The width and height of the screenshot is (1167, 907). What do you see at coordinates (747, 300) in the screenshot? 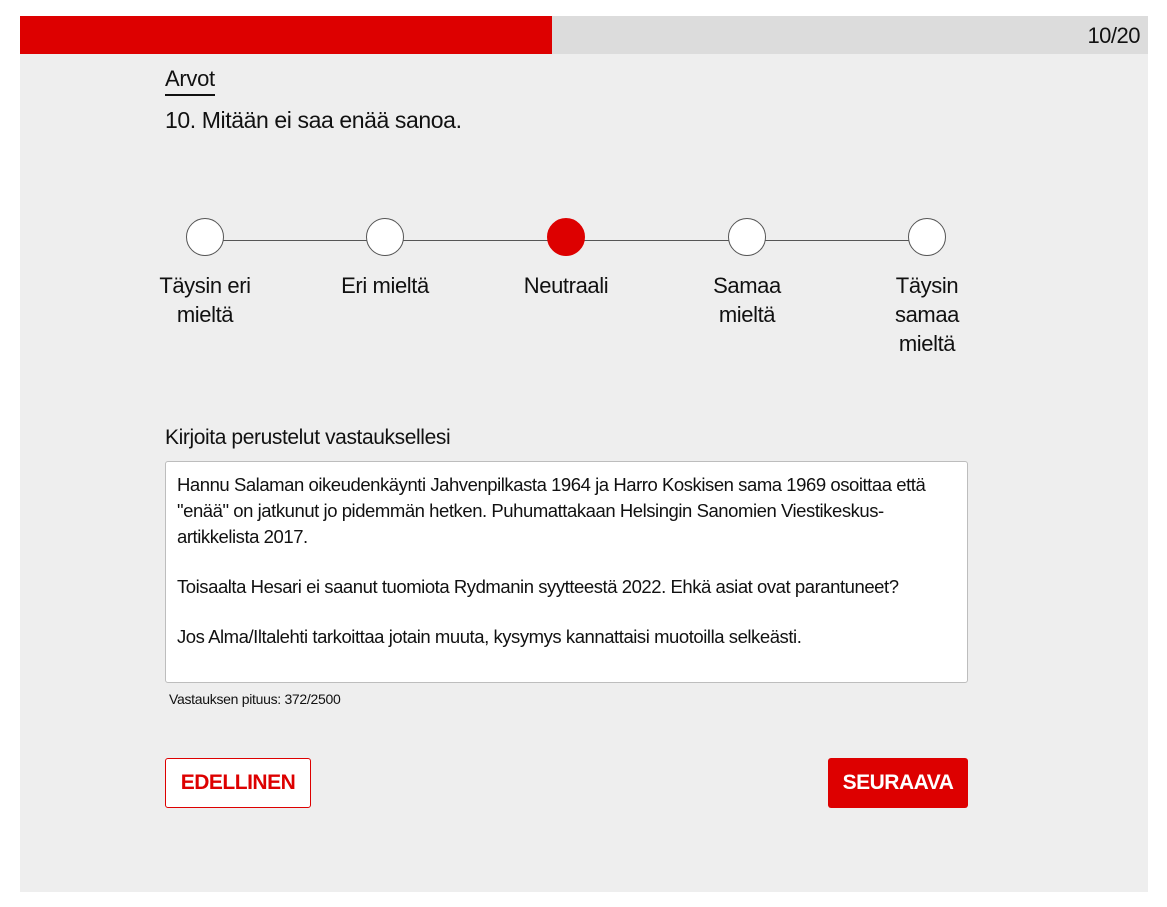
I see `option-label: Samaa mieltä` at bounding box center [747, 300].